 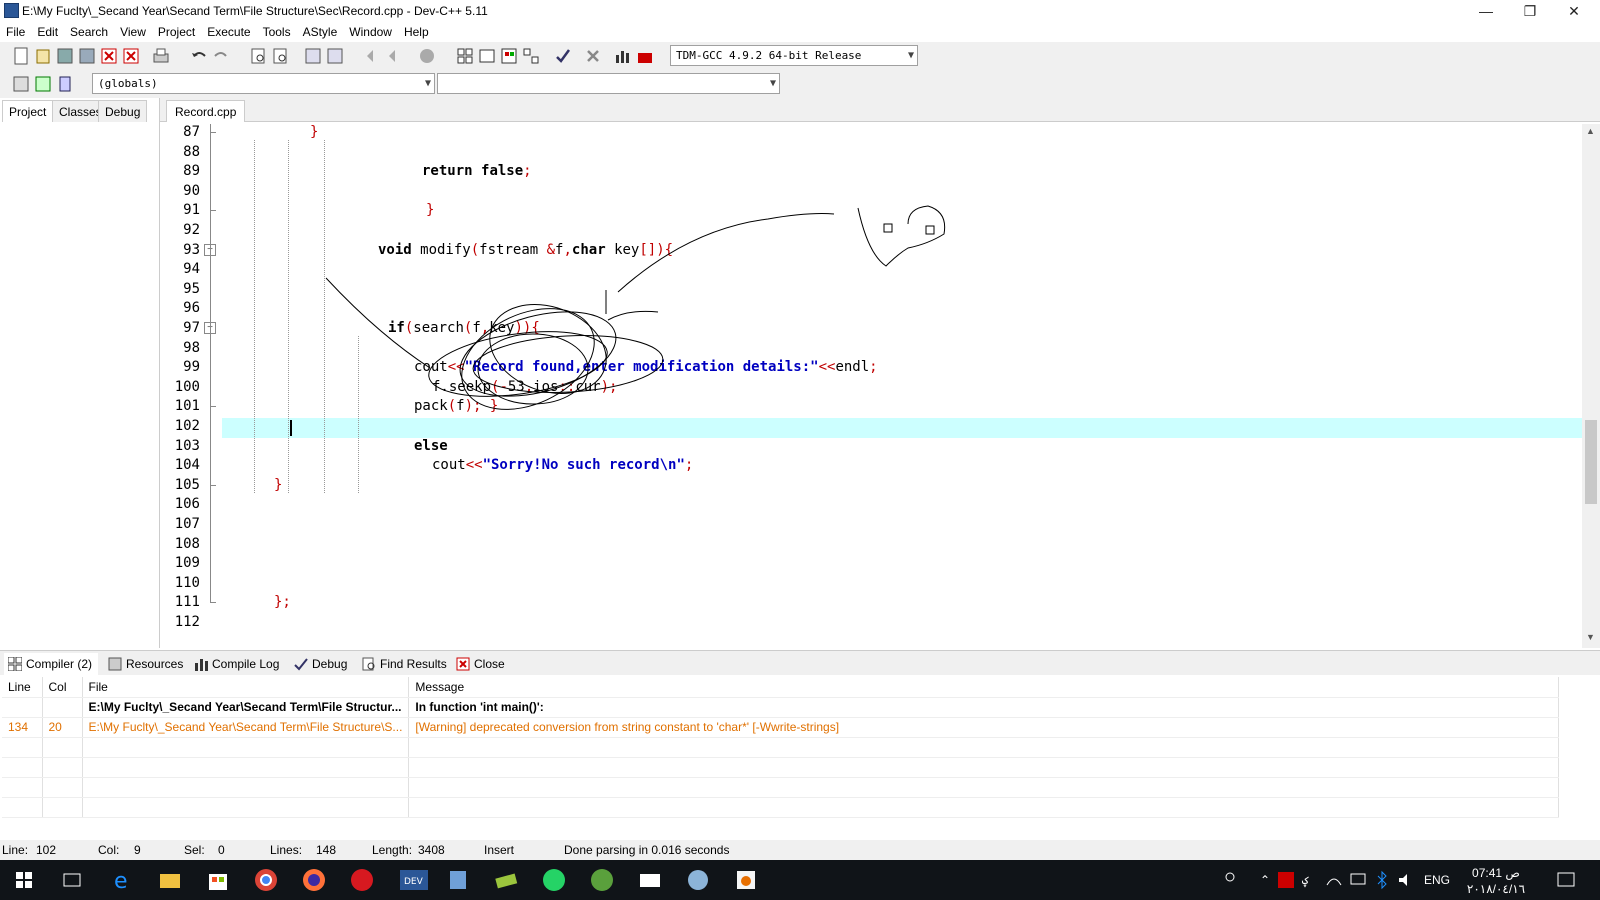 I want to click on minimize-button: —, so click(x=1486, y=11).